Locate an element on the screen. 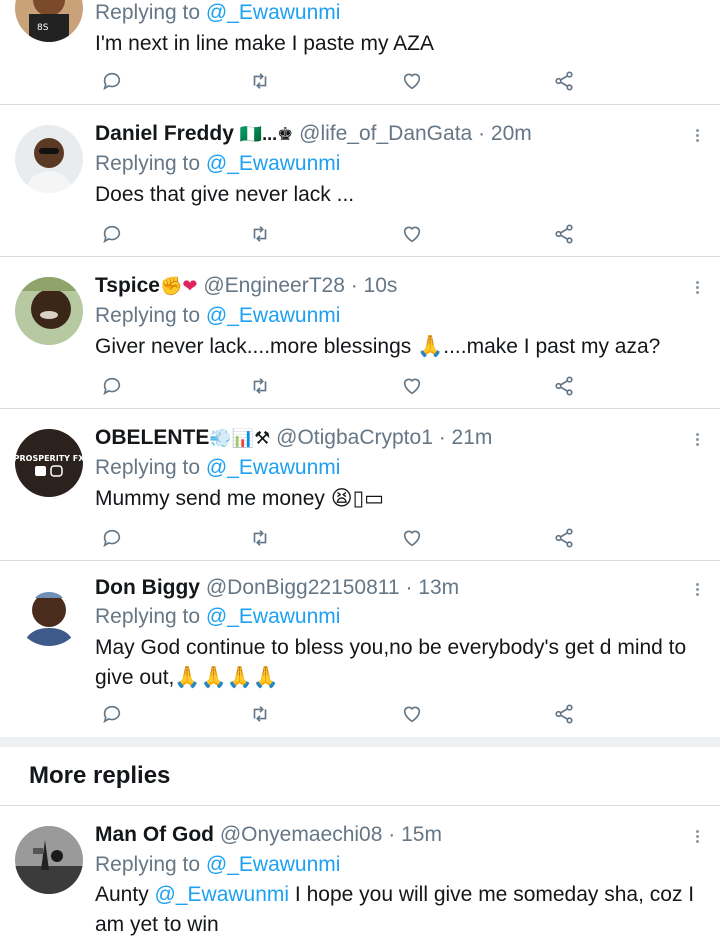 The height and width of the screenshot is (943, 720). avatar: PROSPERITY FX is located at coordinates (49, 463).